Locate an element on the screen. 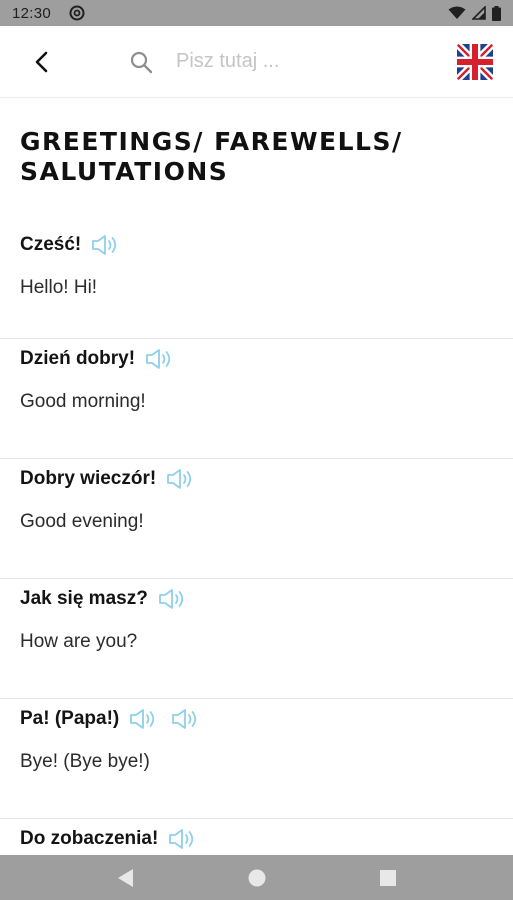 Image resolution: width=513 pixels, height=900 pixels. back-button is located at coordinates (42, 62).